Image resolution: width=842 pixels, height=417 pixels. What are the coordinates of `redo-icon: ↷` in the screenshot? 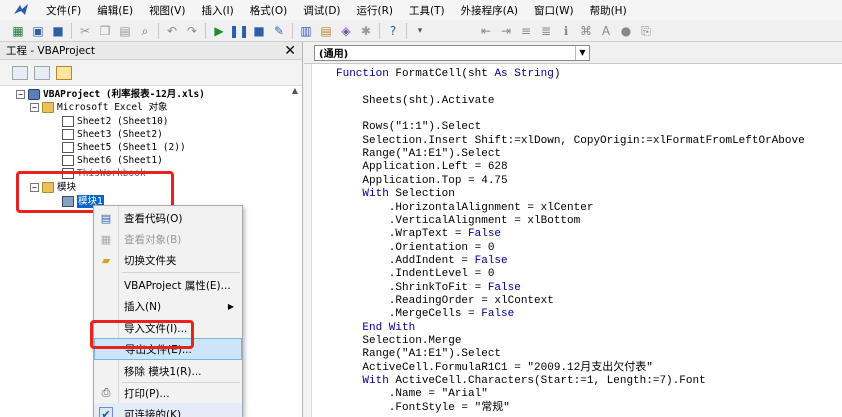 It's located at (192, 31).